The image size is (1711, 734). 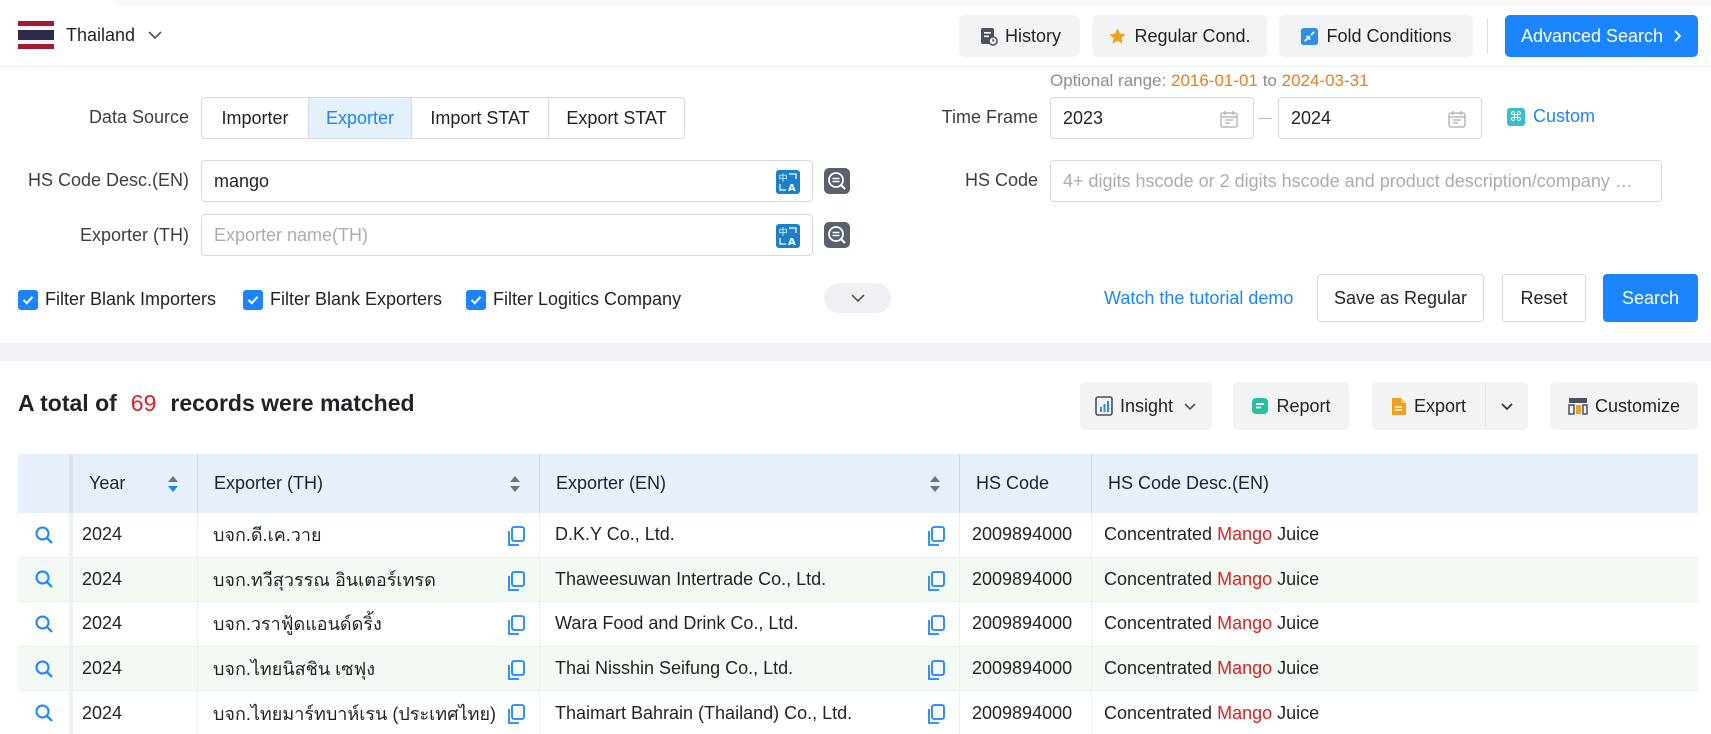 I want to click on column-exporter-en: Exporter (EN), so click(x=750, y=483).